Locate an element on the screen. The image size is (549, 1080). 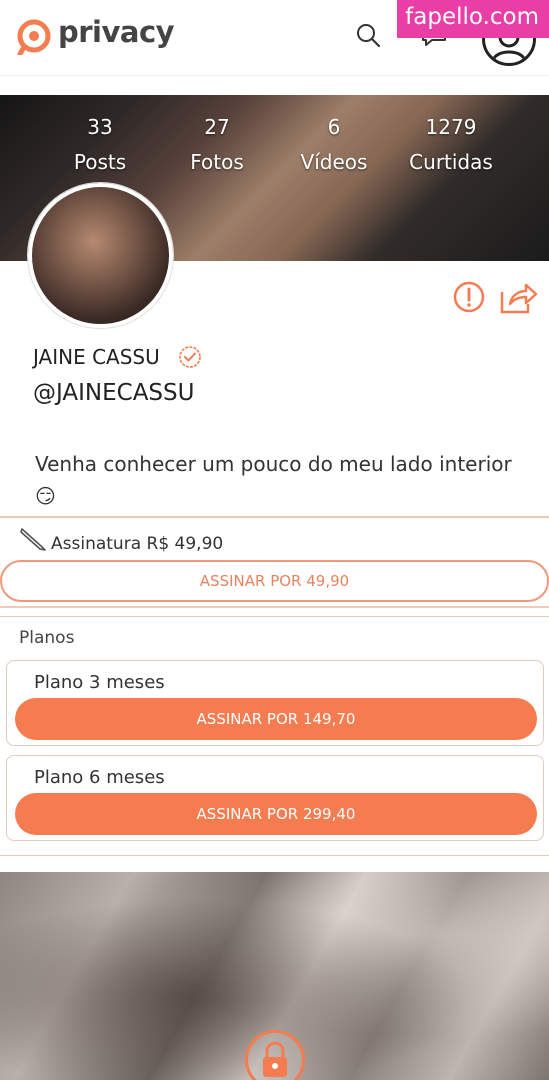
profile-handle: @JAINECASSU is located at coordinates (114, 393).